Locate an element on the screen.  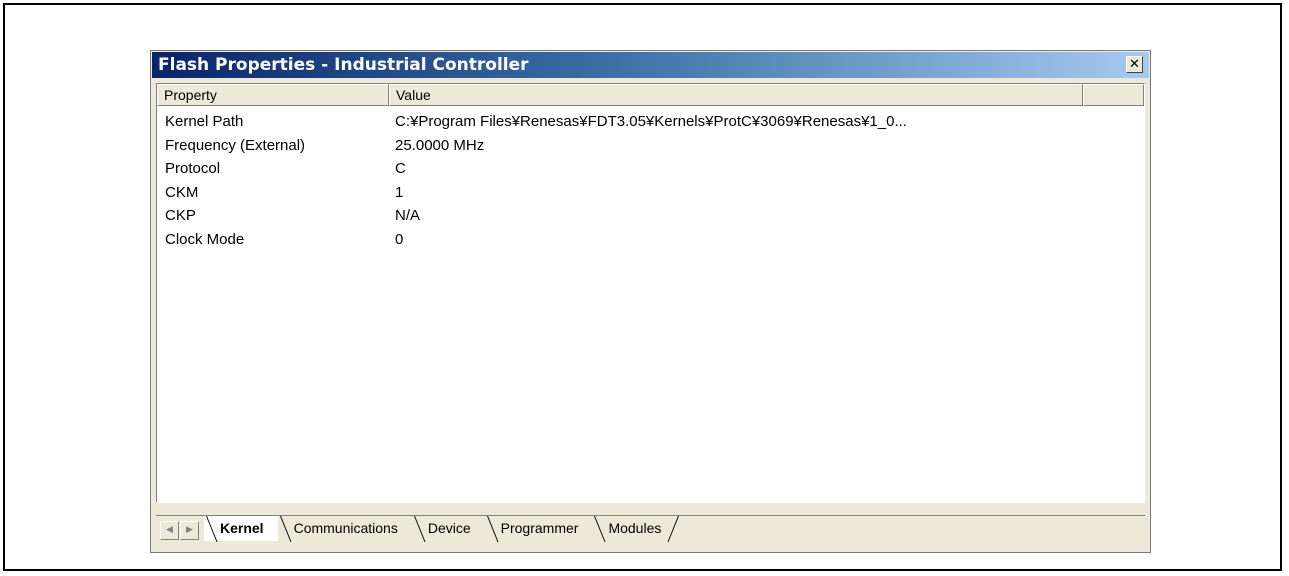
tab-device: Device is located at coordinates (448, 528).